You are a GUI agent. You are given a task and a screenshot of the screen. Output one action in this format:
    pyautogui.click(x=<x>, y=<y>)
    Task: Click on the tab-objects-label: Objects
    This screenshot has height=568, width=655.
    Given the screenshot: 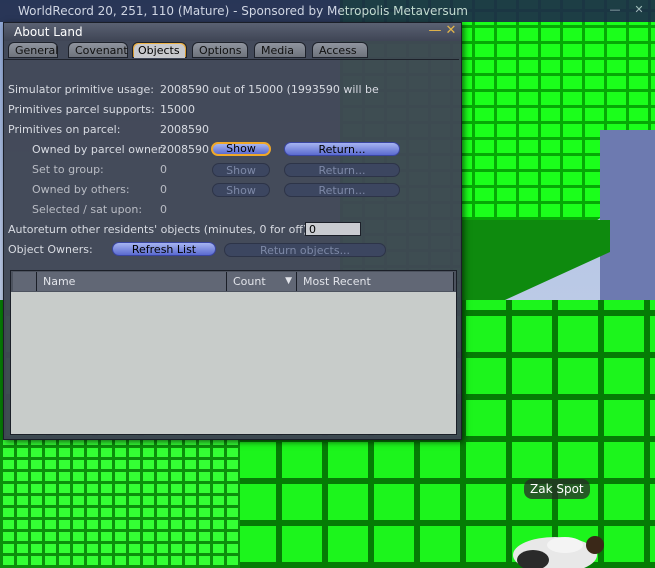 What is the action you would take?
    pyautogui.click(x=159, y=51)
    